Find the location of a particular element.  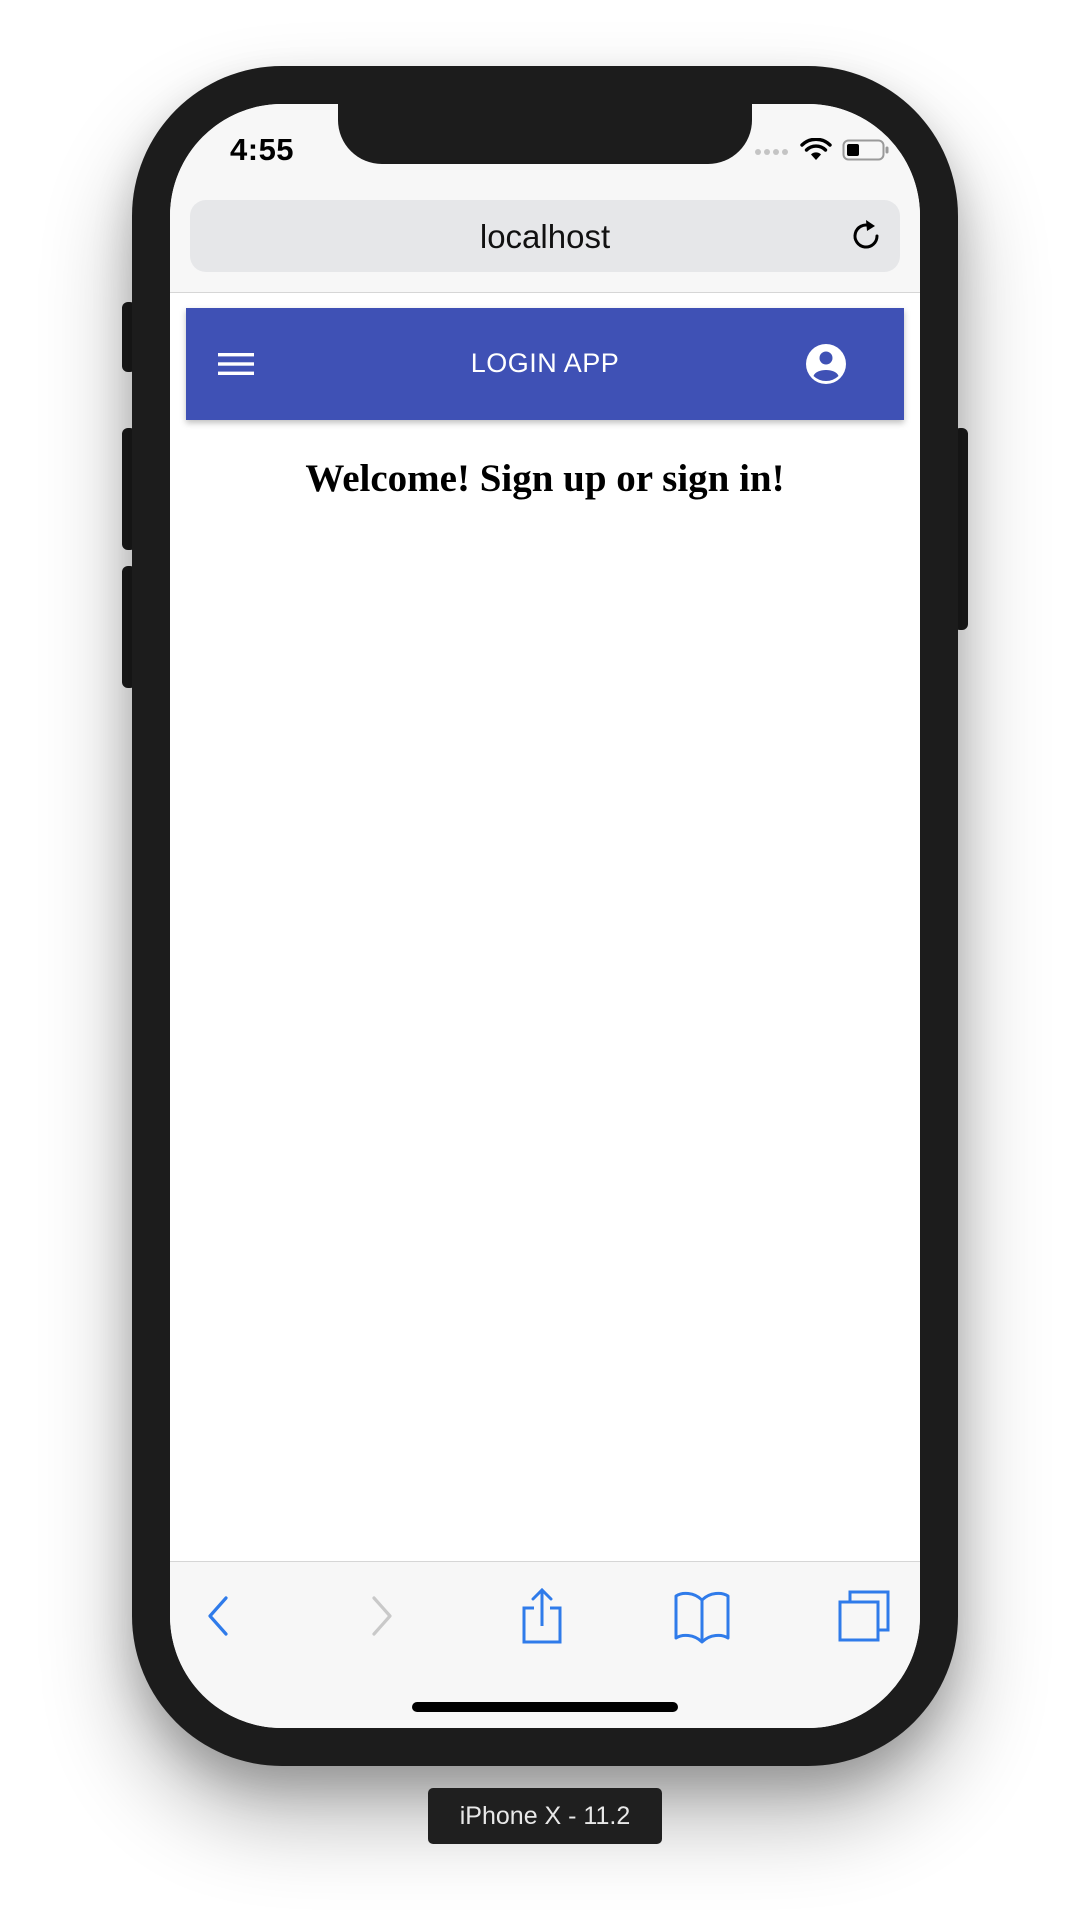

url-text: localhost is located at coordinates (545, 236).